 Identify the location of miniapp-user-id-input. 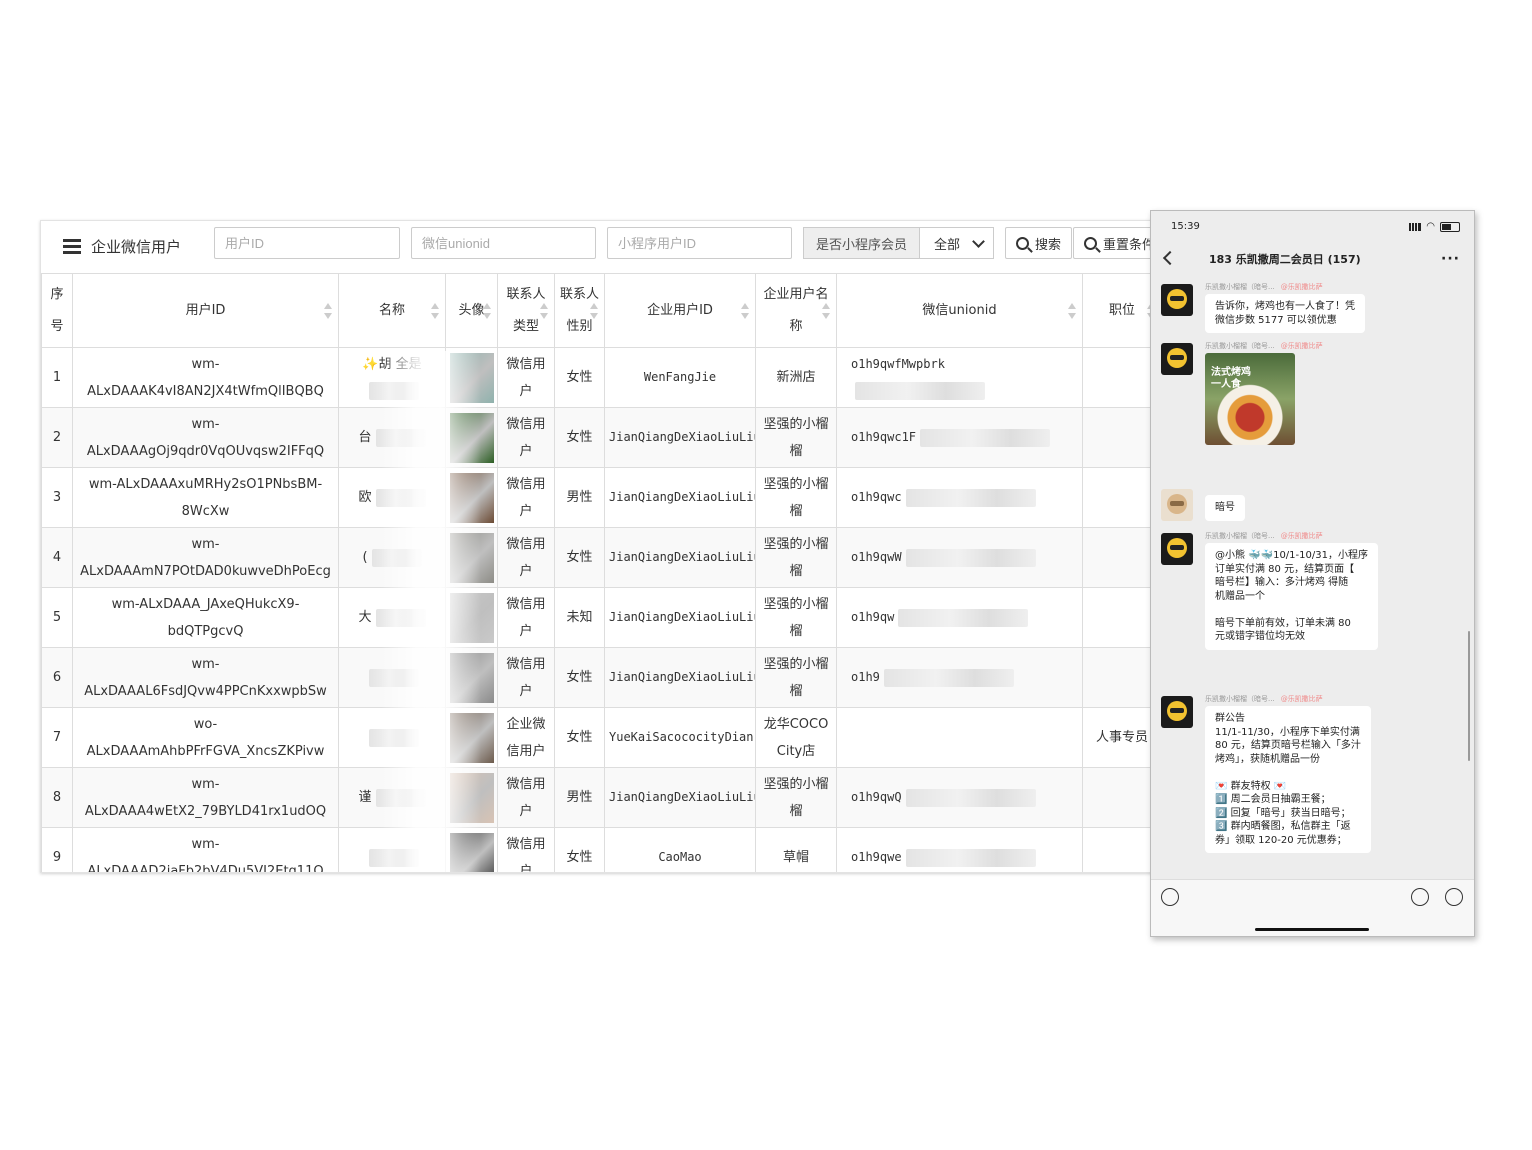
(699, 243).